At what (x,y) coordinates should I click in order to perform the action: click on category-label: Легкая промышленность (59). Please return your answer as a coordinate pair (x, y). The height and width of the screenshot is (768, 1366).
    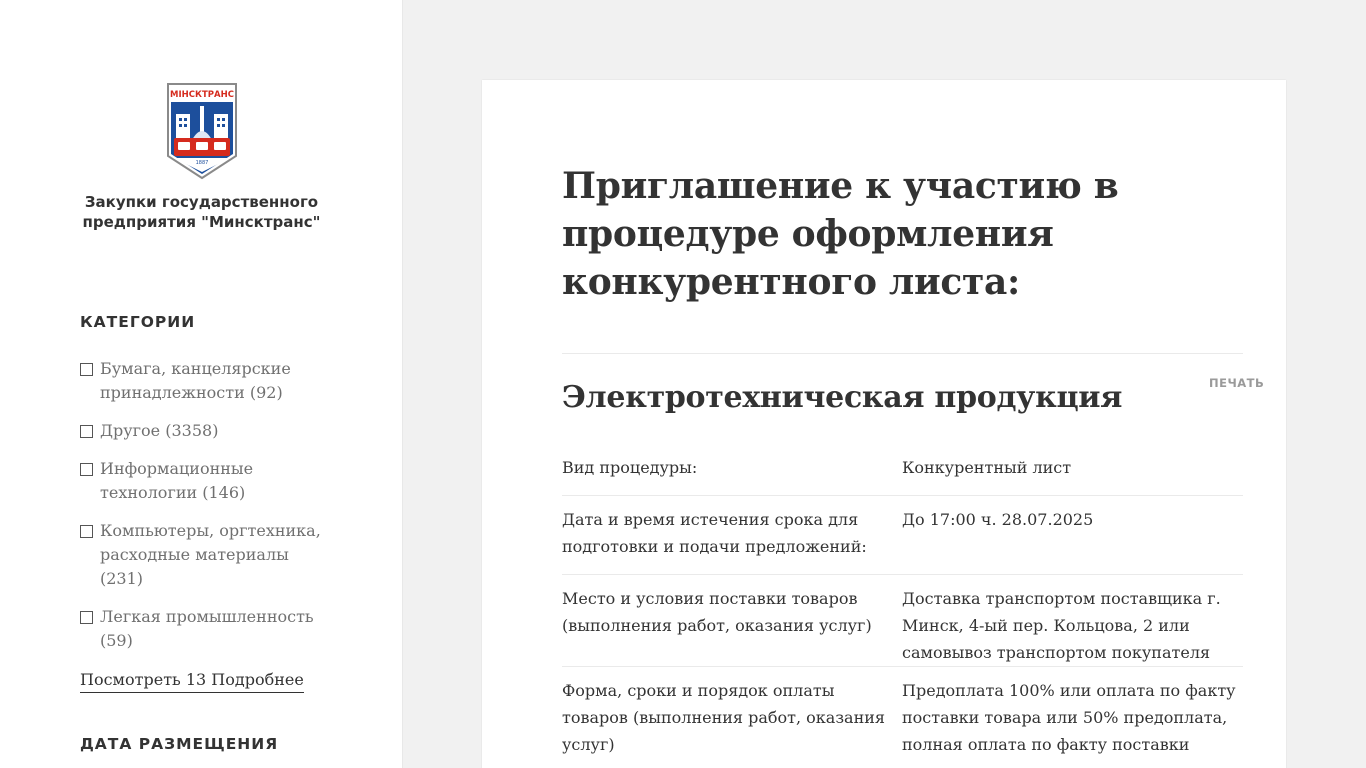
    Looking at the image, I should click on (207, 628).